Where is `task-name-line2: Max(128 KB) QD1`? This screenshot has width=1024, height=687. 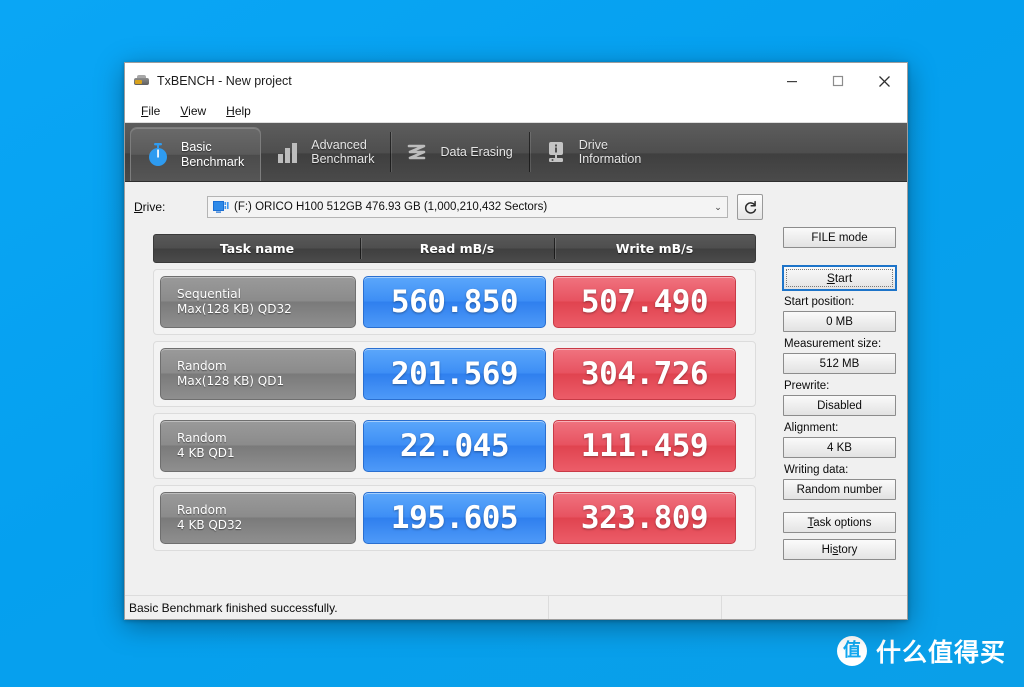
task-name-line2: Max(128 KB) QD1 is located at coordinates (231, 381).